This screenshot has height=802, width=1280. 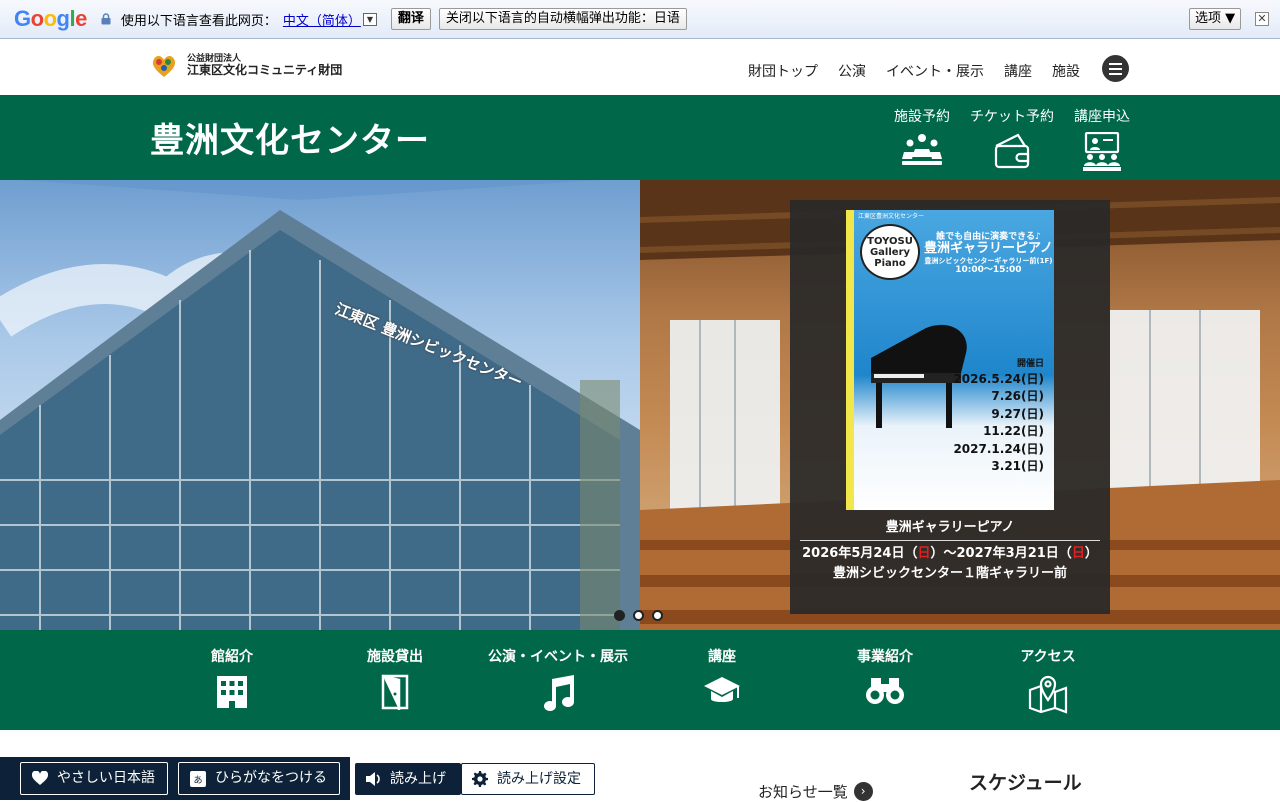 I want to click on poster-badge: TOYOSU Gallery Piano, so click(x=890, y=252).